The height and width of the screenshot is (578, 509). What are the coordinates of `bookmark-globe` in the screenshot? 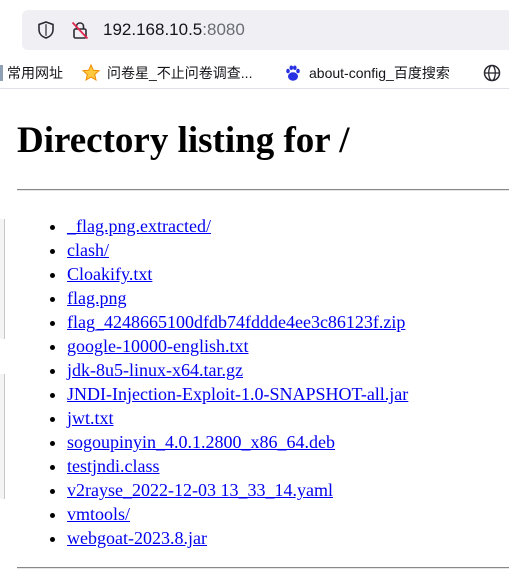 It's located at (495, 73).